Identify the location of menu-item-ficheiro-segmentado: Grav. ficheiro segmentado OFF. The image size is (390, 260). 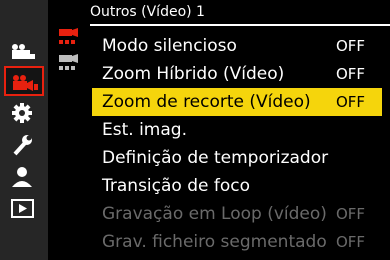
(237, 242).